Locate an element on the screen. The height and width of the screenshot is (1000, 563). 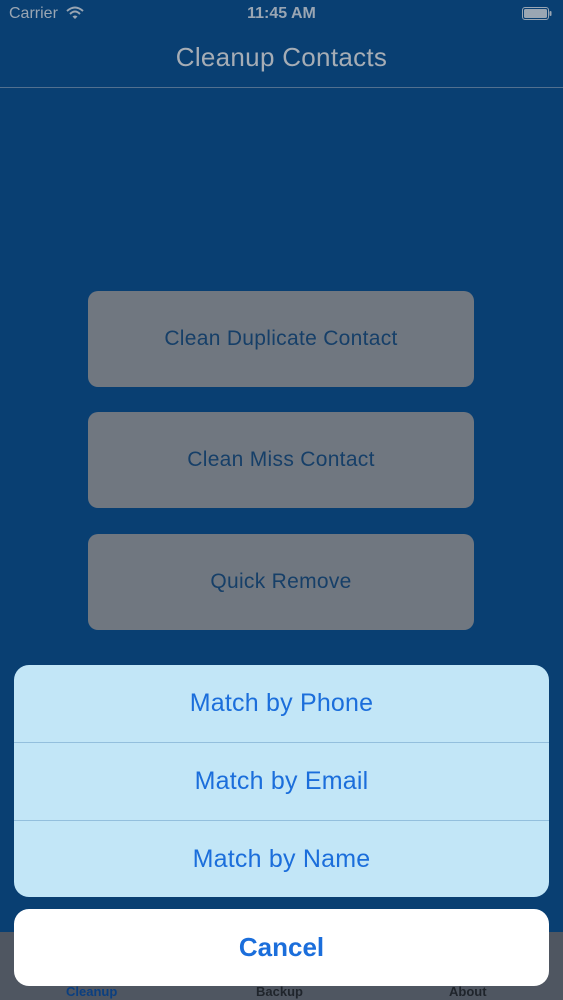
status-bar: Carrier 11:45 AM is located at coordinates (281, 15).